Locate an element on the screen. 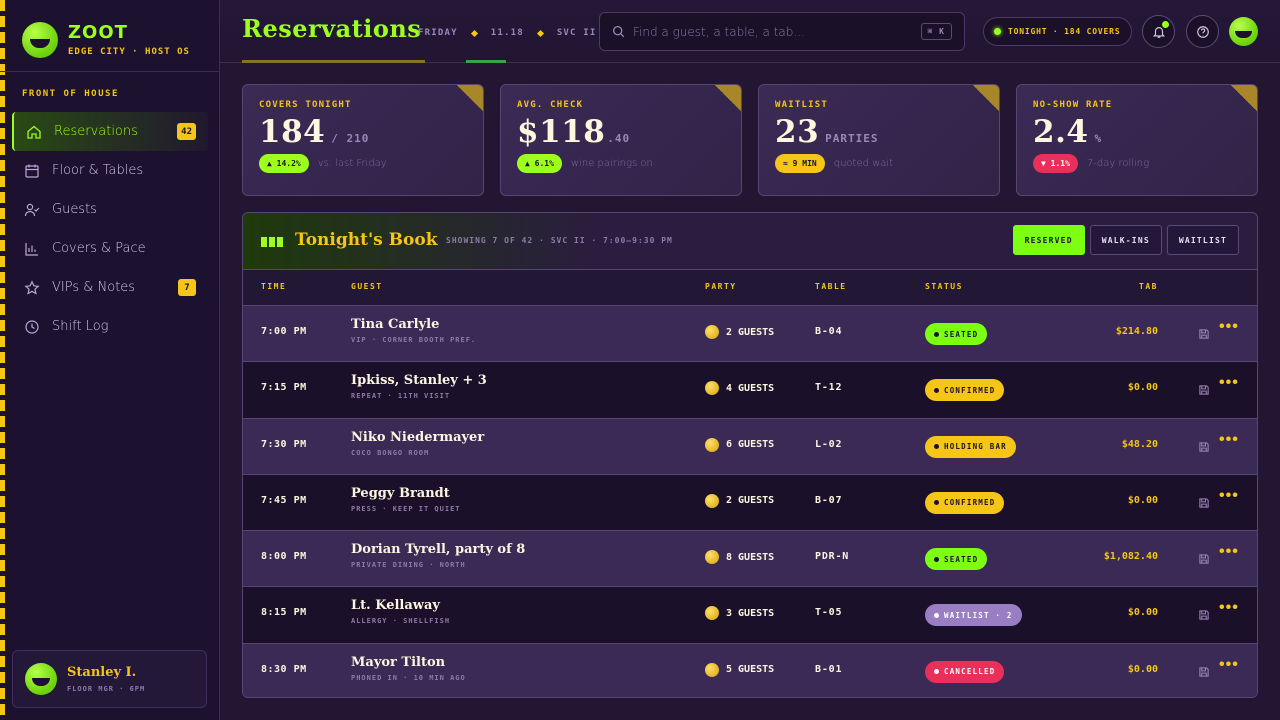  live-dot-icon is located at coordinates (997, 31).